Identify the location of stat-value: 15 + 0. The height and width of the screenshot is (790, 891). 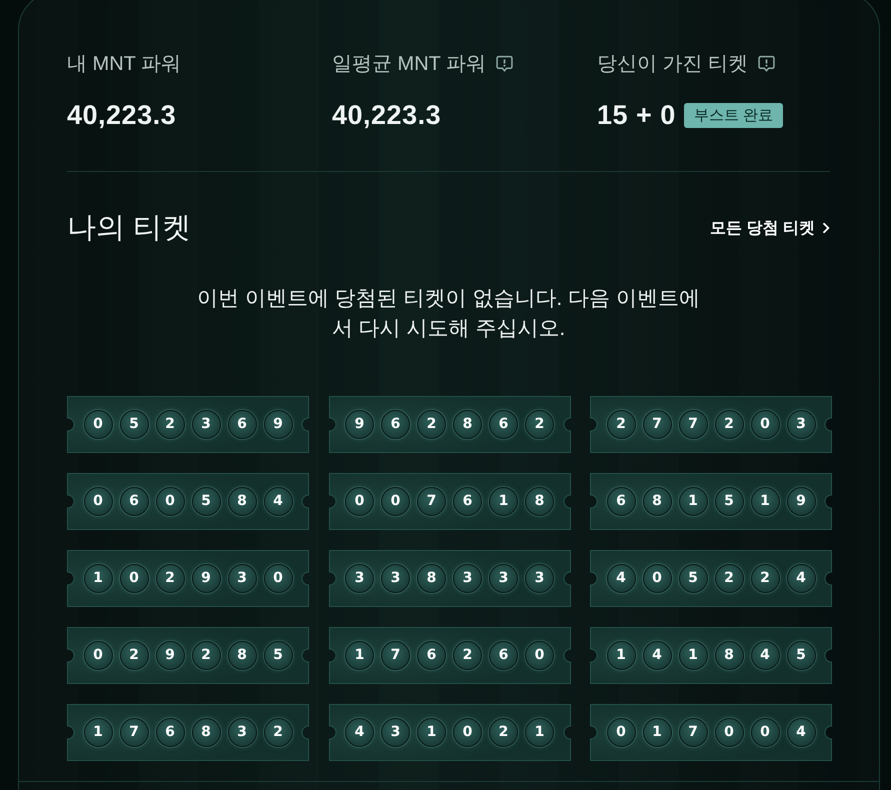
(636, 115).